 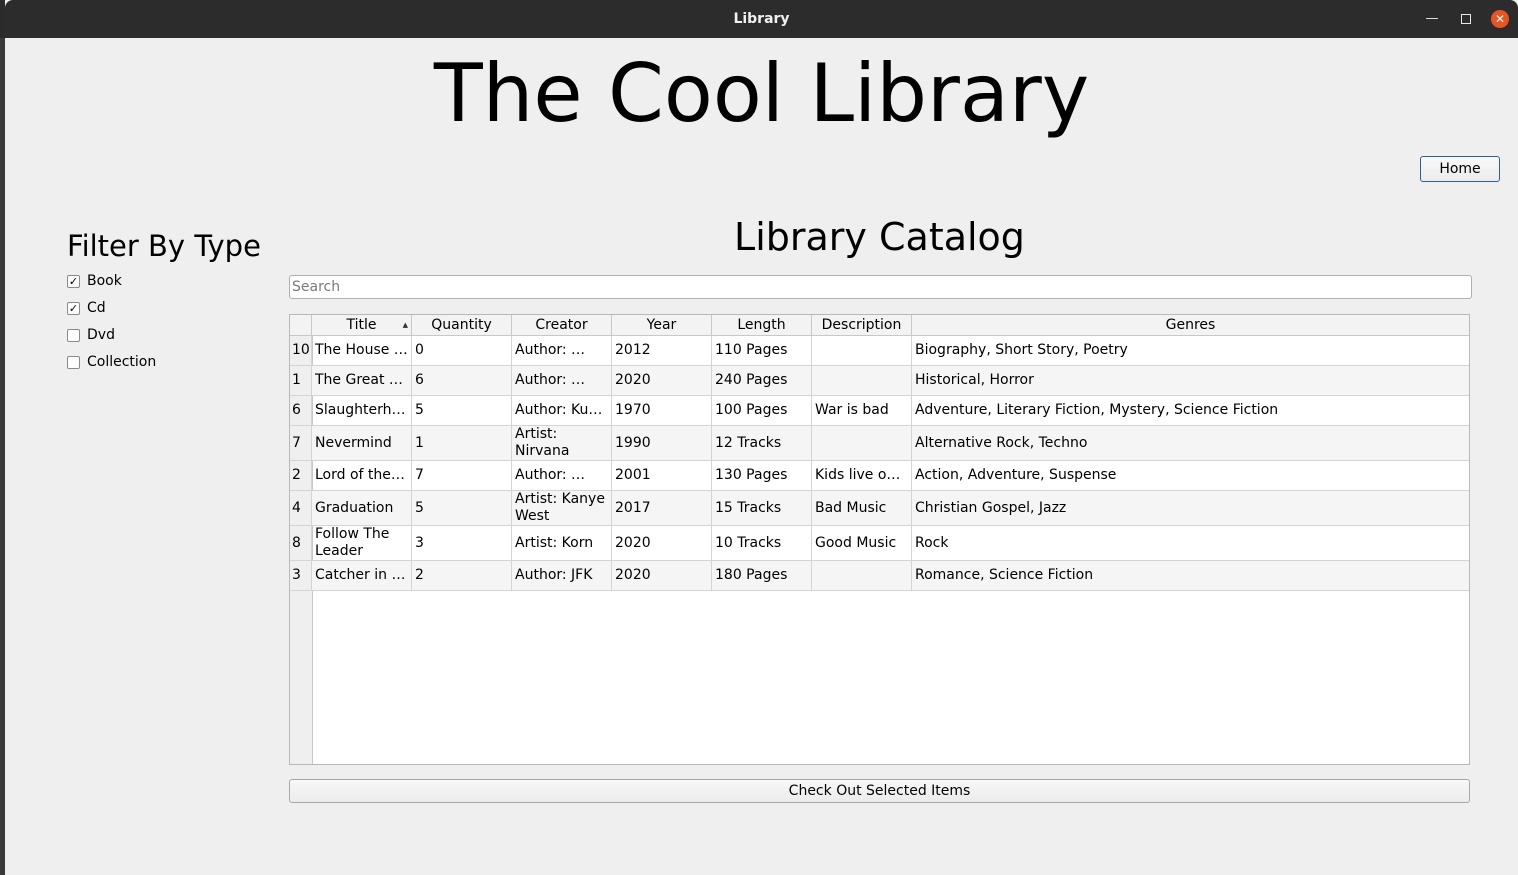 What do you see at coordinates (362, 325) in the screenshot?
I see `column-header-title: Title ▲` at bounding box center [362, 325].